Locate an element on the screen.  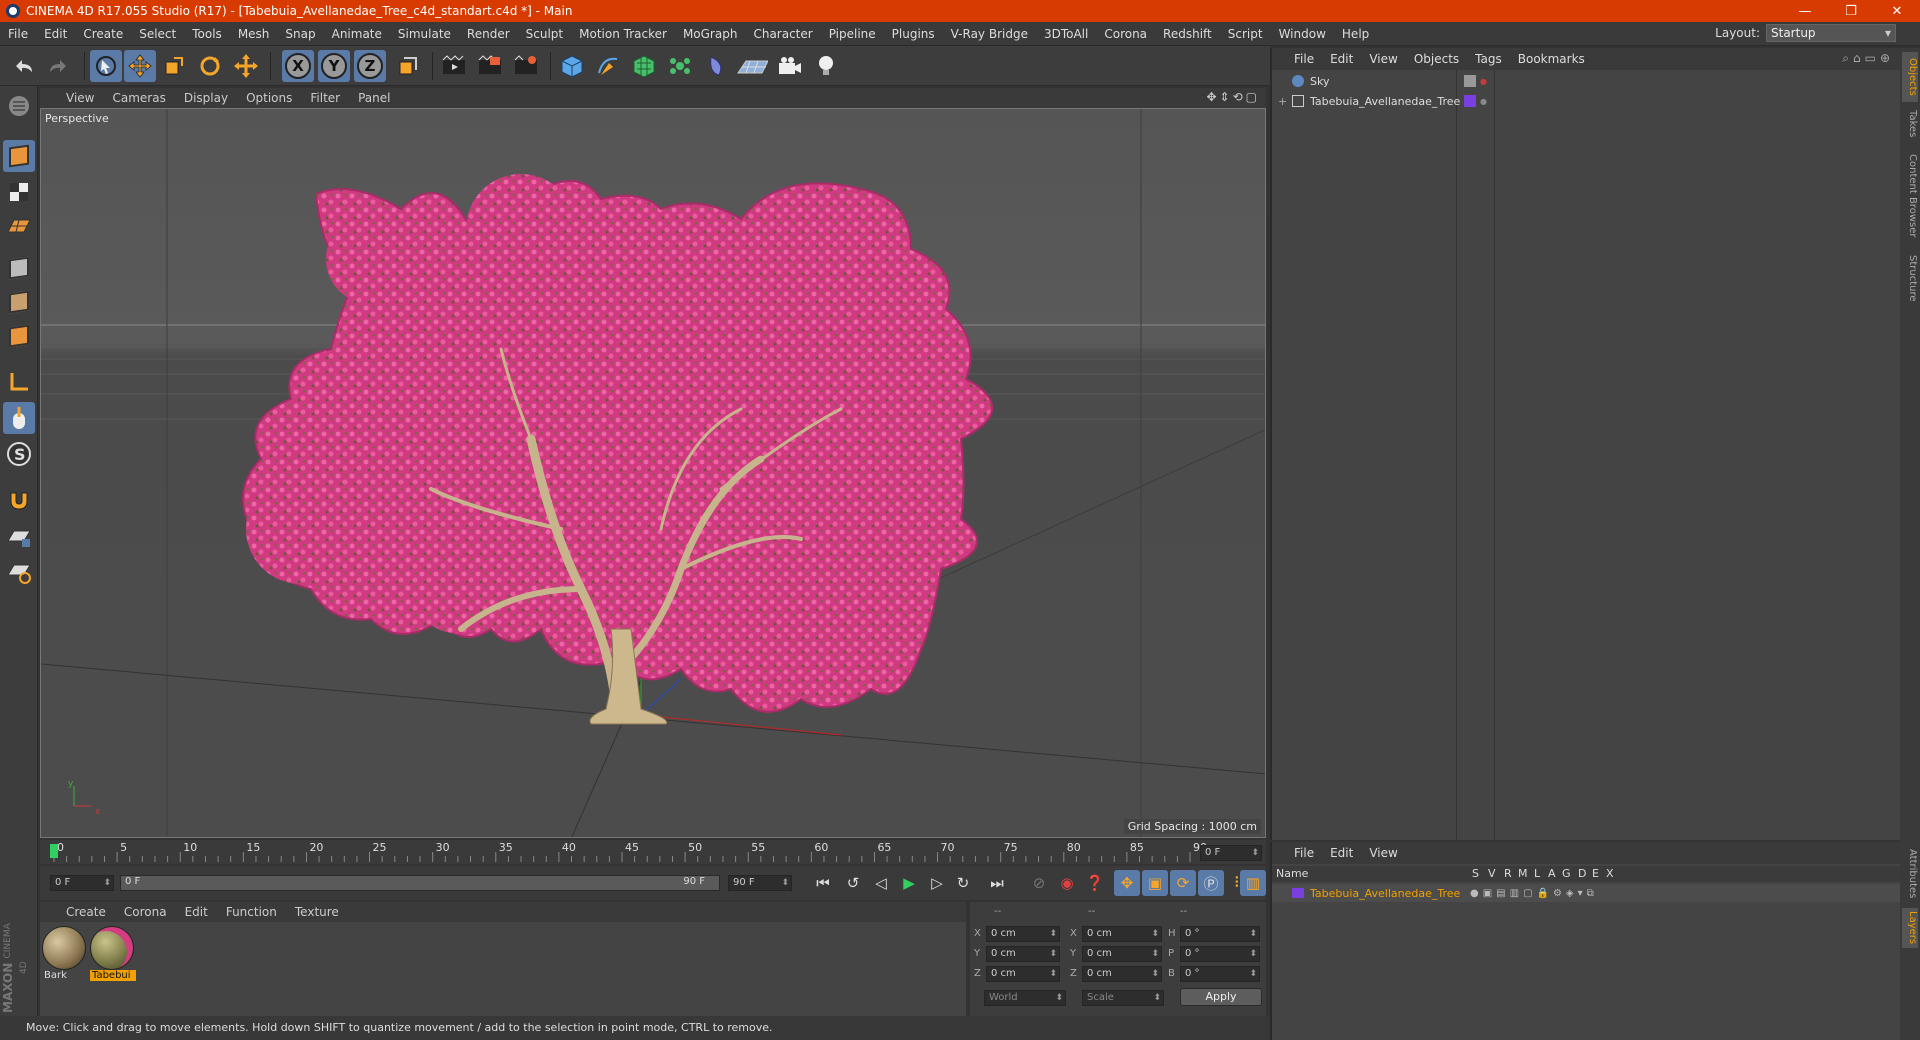
coord-rot-h-field: 0 ° is located at coordinates (1220, 934).